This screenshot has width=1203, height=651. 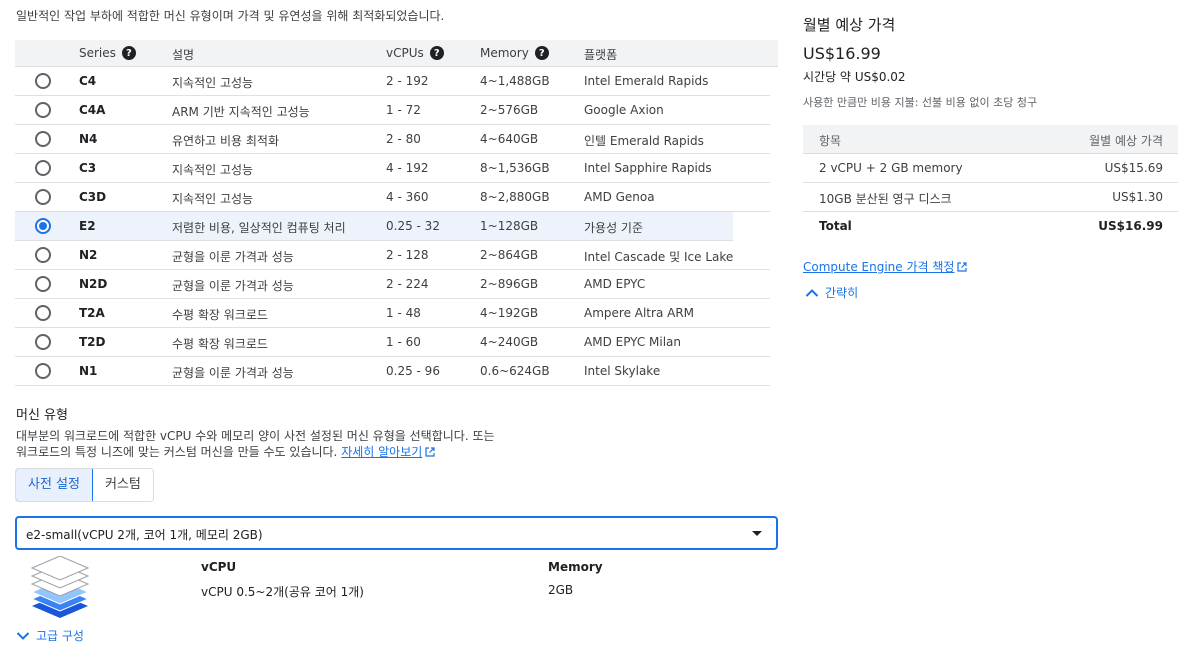 I want to click on series-memory: 4~192GB, so click(x=509, y=313).